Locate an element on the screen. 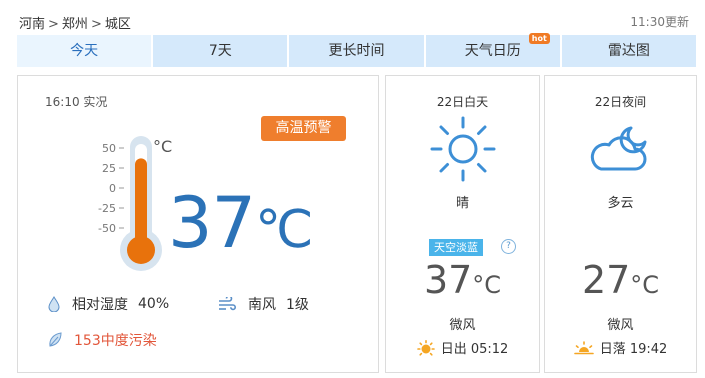 The image size is (705, 378). wind-row: 南风 1级 is located at coordinates (263, 304).